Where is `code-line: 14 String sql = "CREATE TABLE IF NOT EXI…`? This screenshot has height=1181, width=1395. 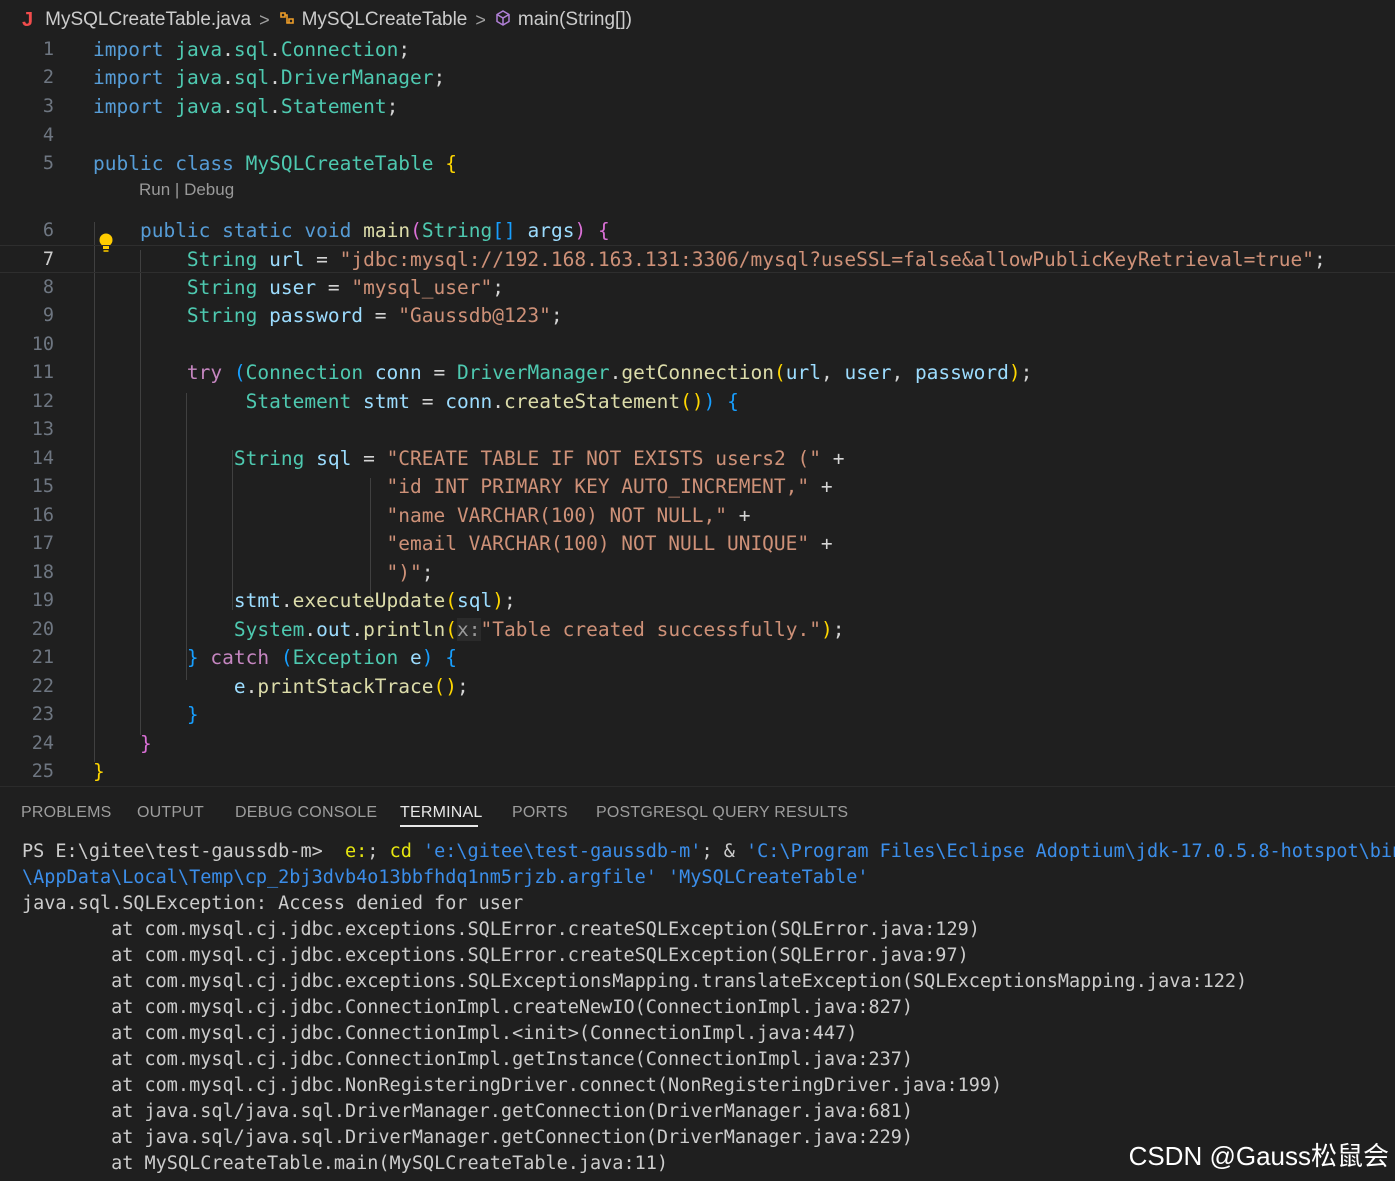
code-line: 14 String sql = "CREATE TABLE IF NOT EXI… is located at coordinates (697, 459).